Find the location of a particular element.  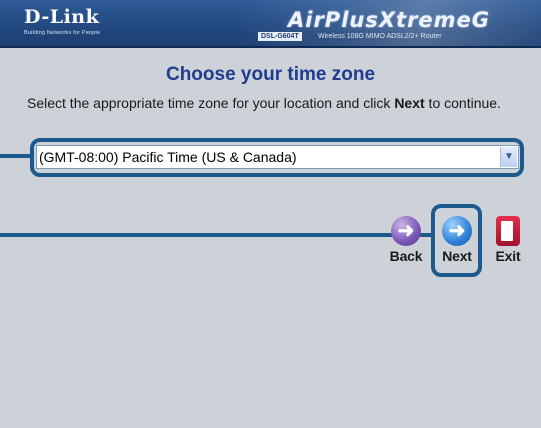

arrow-left-icon: ➜ is located at coordinates (406, 231).